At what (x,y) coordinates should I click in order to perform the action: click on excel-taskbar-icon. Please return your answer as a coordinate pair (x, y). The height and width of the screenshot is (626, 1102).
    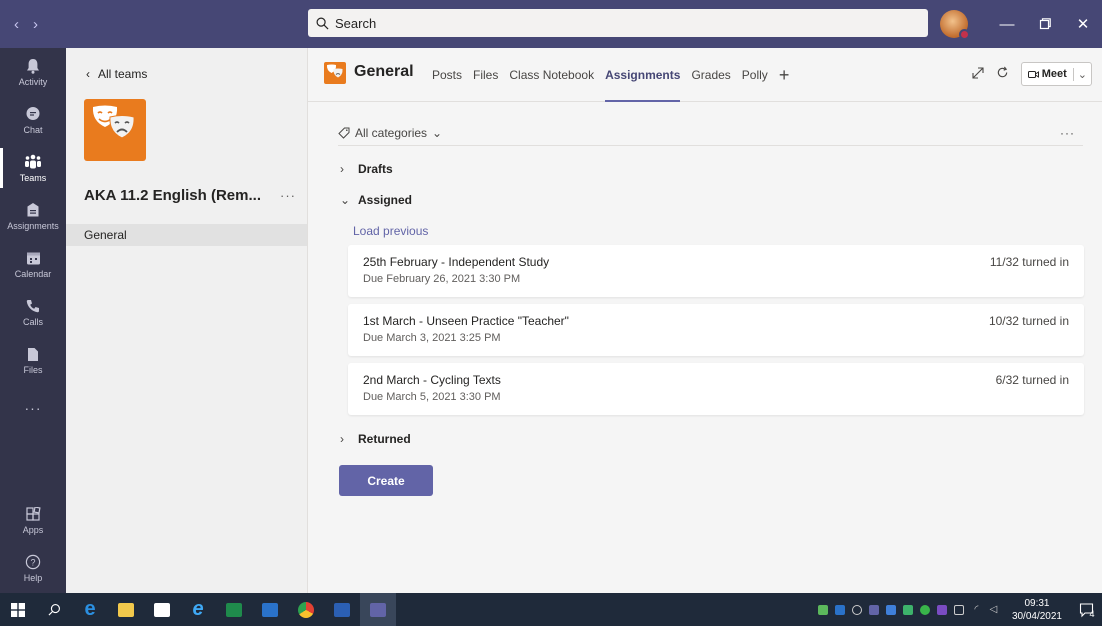
    Looking at the image, I should click on (234, 609).